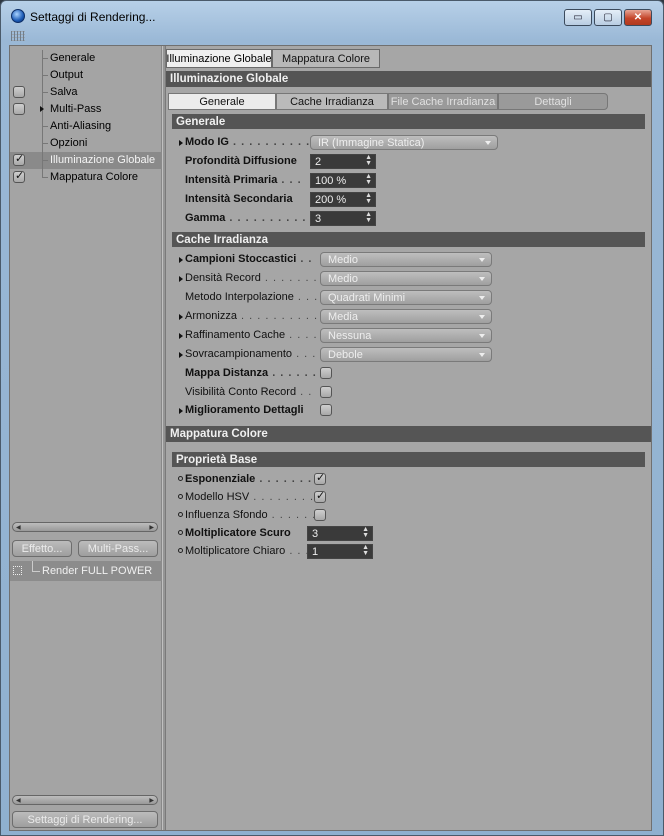  I want to click on raffinamento-dropdown: Nessuna, so click(406, 335).